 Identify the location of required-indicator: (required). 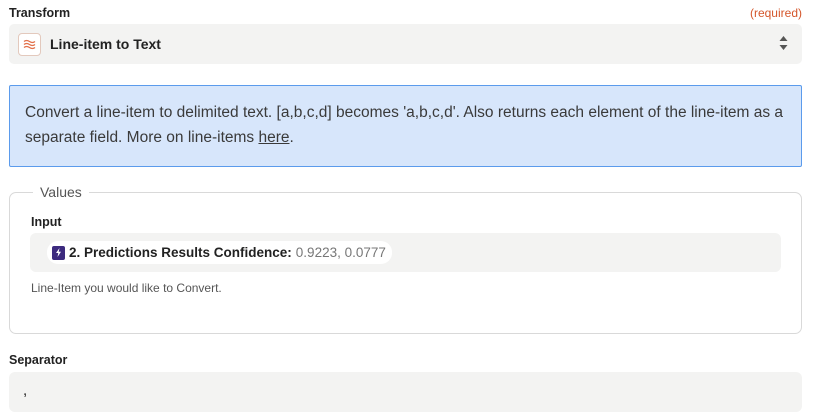
(775, 13).